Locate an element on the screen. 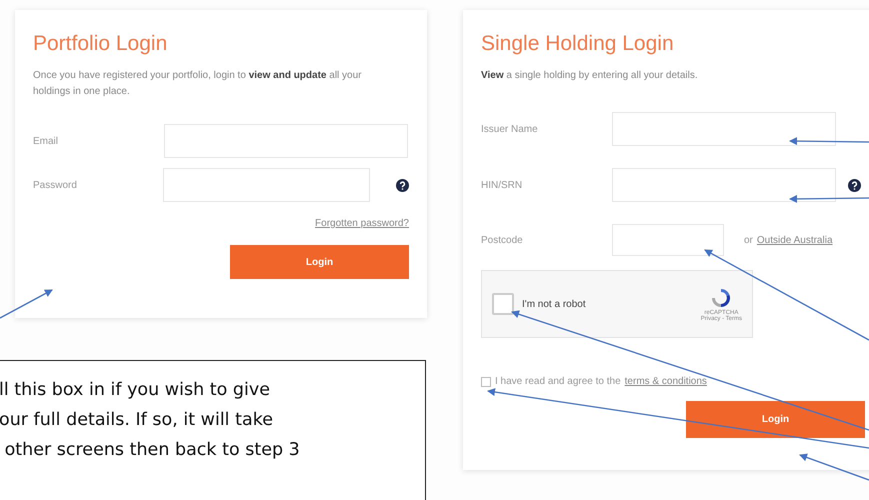 The image size is (869, 500). or-text: or is located at coordinates (748, 240).